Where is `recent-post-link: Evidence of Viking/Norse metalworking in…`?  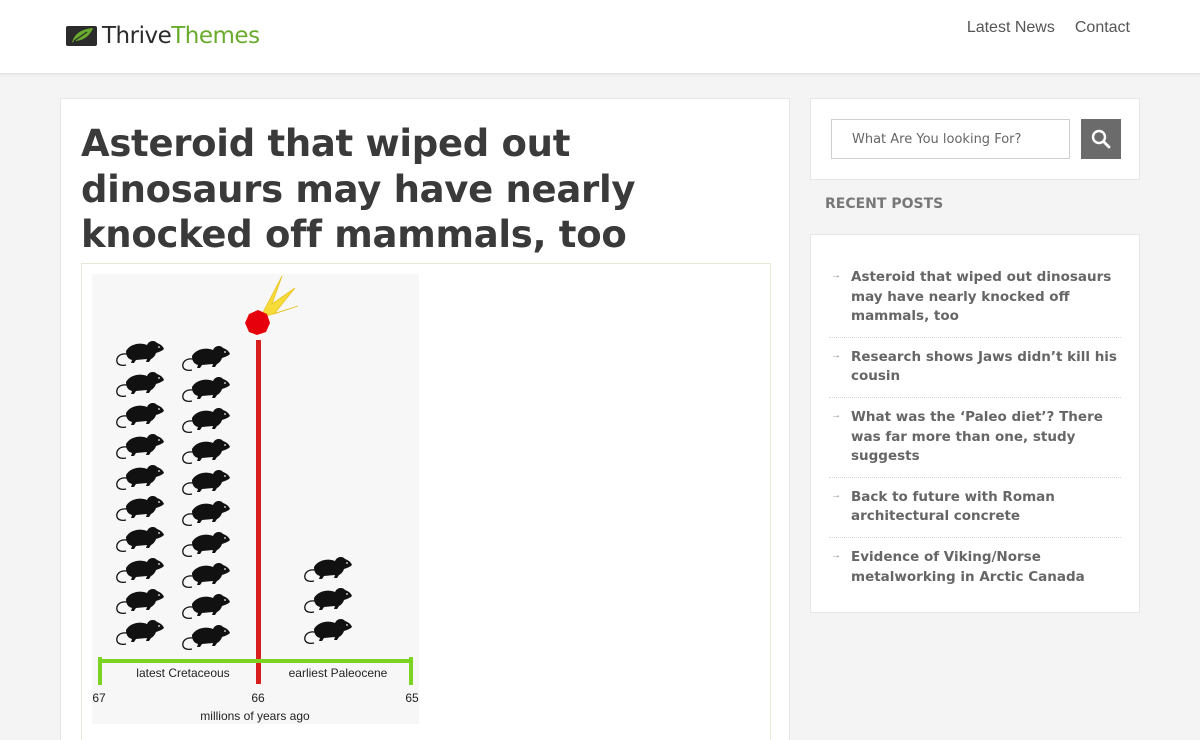
recent-post-link: Evidence of Viking/Norse metalworking in… is located at coordinates (986, 567).